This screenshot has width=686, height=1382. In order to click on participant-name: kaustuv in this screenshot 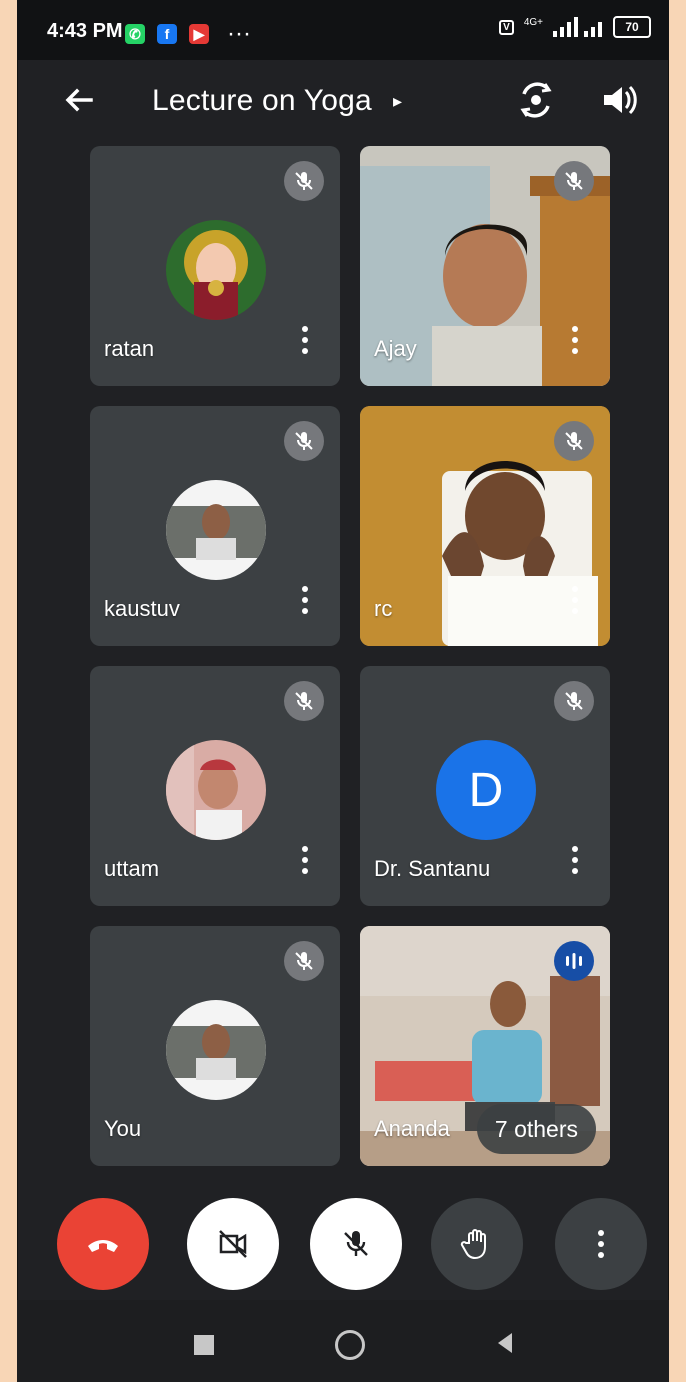, I will do `click(142, 608)`.